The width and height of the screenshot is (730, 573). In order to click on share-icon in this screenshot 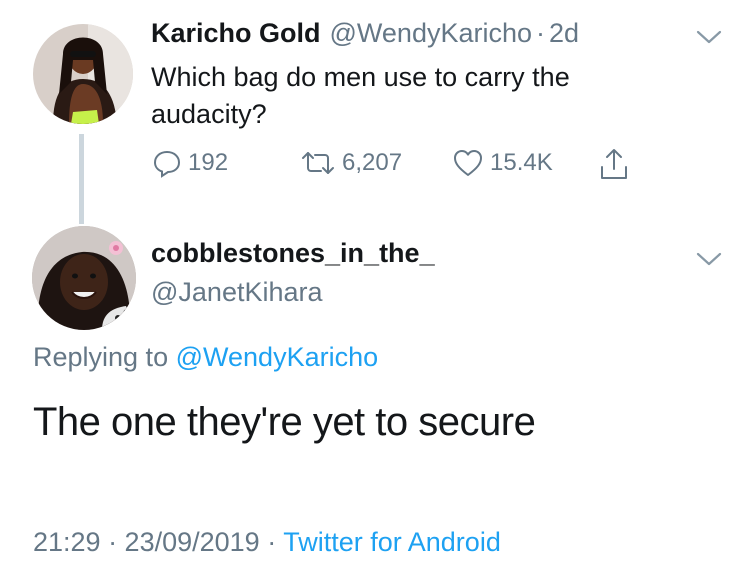, I will do `click(614, 164)`.